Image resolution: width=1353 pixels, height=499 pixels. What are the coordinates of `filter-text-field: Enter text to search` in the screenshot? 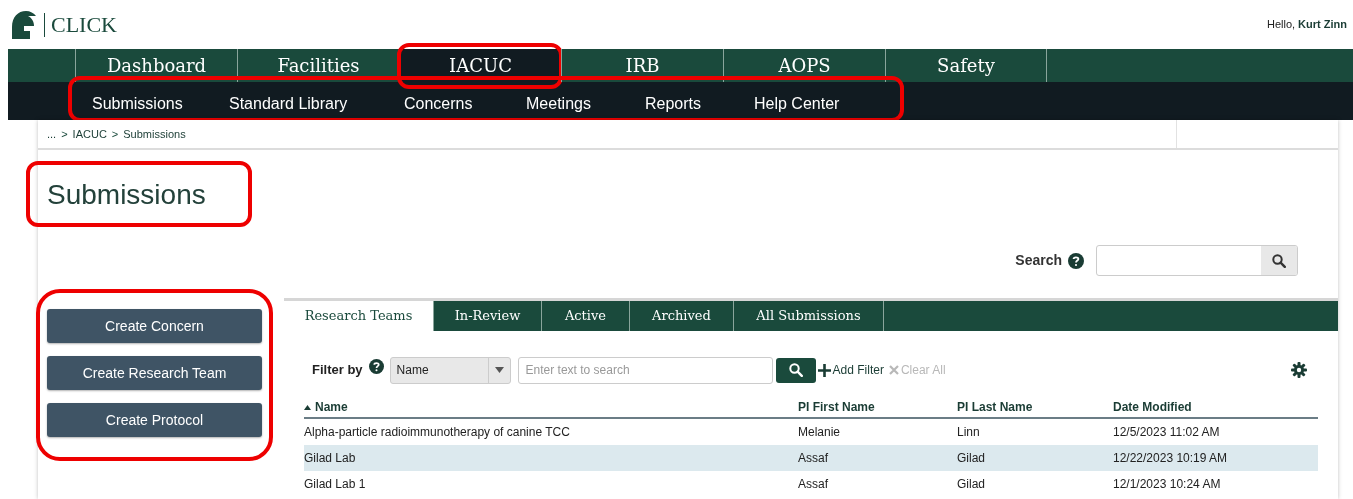 It's located at (645, 370).